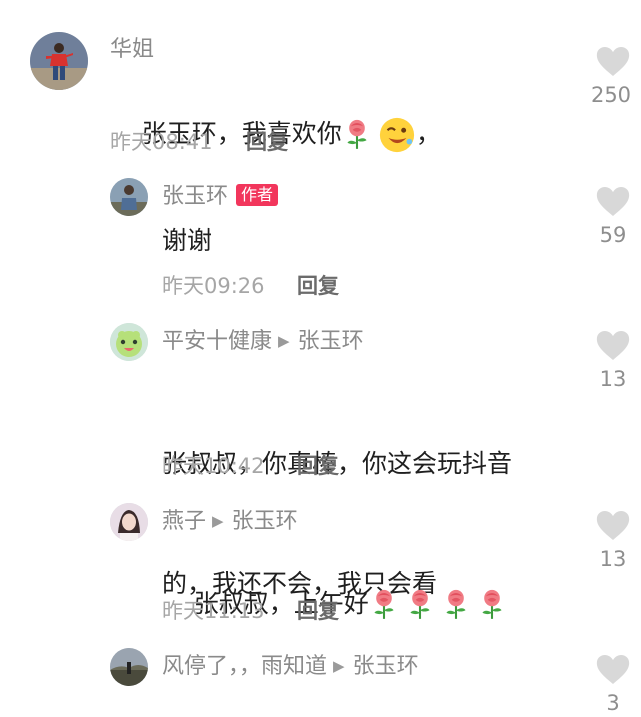 This screenshot has width=641, height=717. Describe the element at coordinates (611, 95) in the screenshot. I see `like-count: 250` at that location.